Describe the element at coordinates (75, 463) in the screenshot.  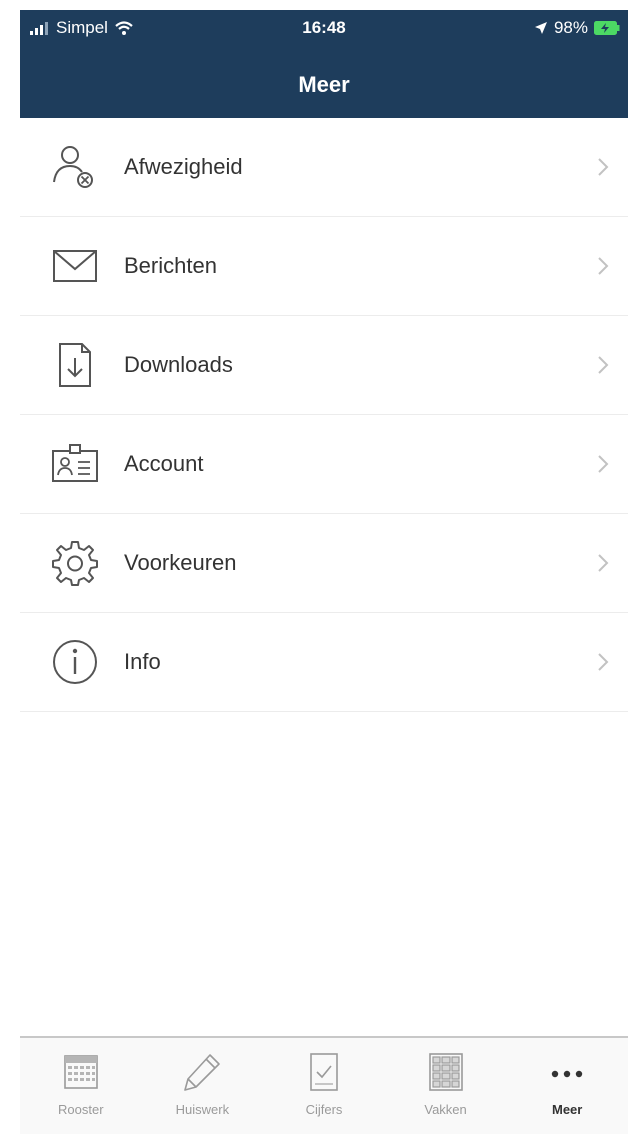
I see `id-card-icon` at that location.